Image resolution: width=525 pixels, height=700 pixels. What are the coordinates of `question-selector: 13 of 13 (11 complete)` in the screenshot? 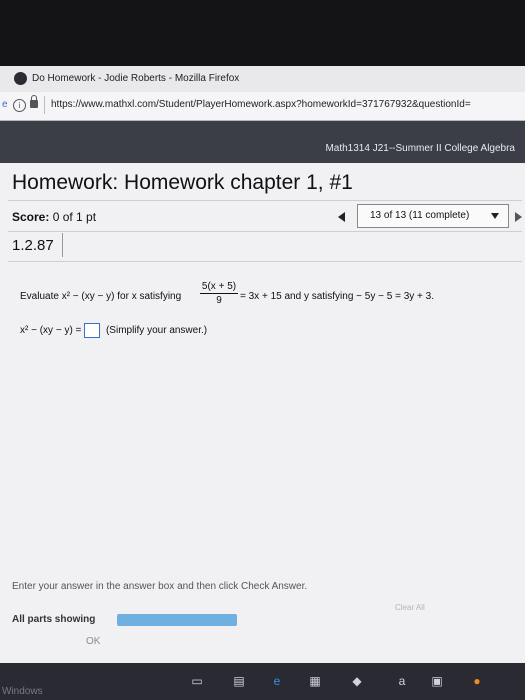 It's located at (433, 216).